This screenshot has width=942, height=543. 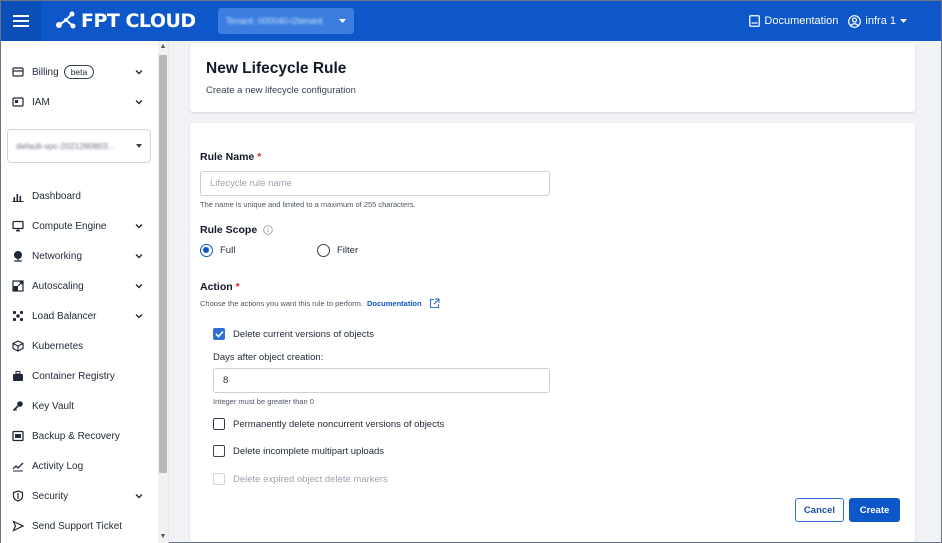 I want to click on sidebar-item-send-support-ticket: Send Support Ticket, so click(x=79, y=526).